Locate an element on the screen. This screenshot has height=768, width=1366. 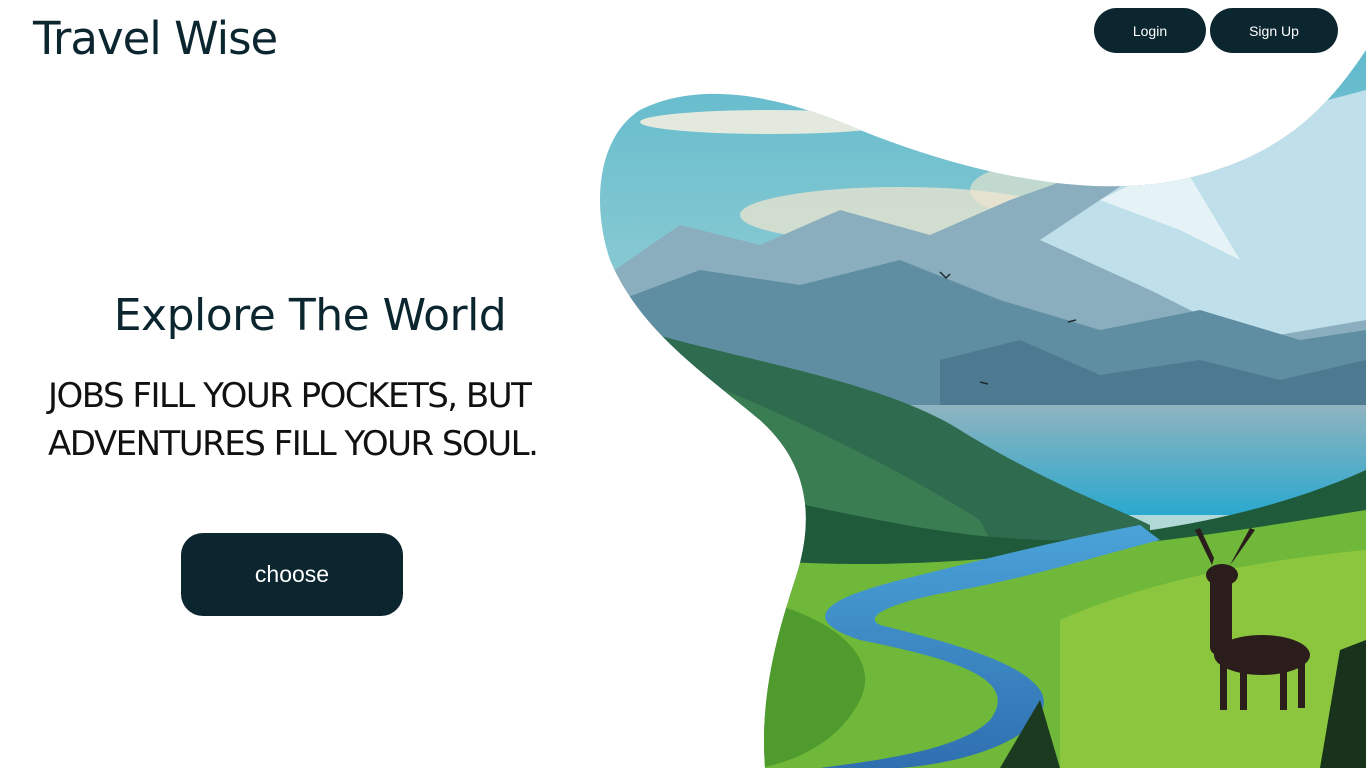
site-logo: Travel Wise is located at coordinates (155, 39).